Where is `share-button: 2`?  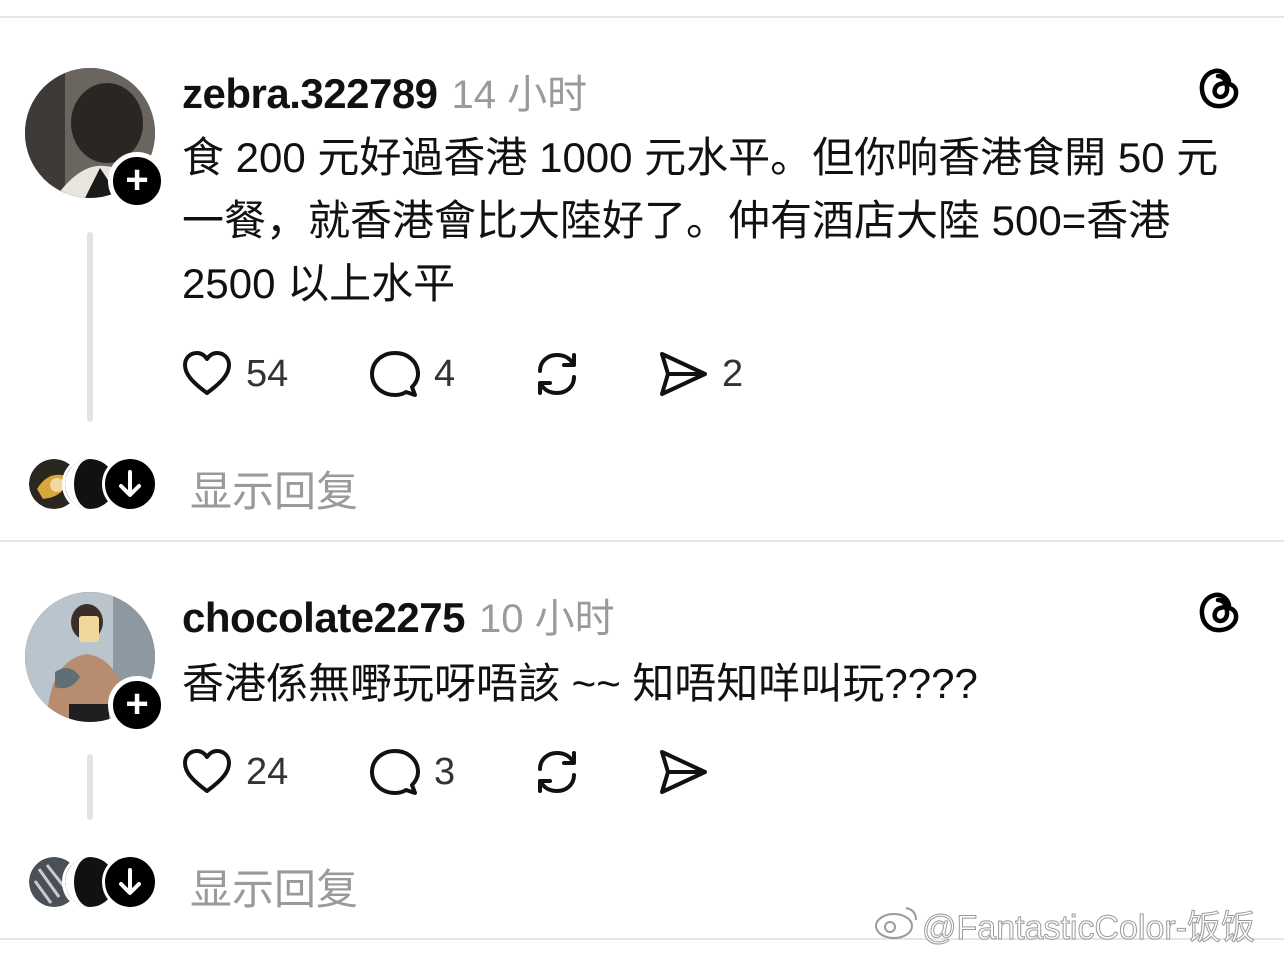
share-button: 2 is located at coordinates (699, 374).